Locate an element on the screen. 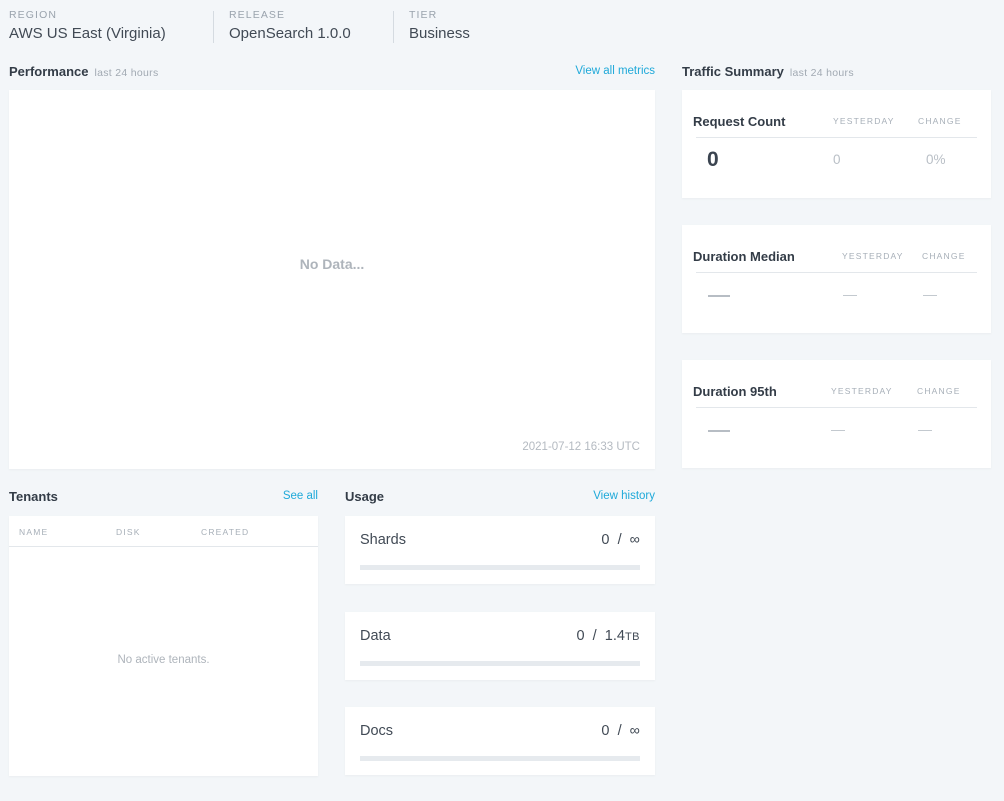 The width and height of the screenshot is (1004, 801). duration-median-title: Duration Median is located at coordinates (744, 256).